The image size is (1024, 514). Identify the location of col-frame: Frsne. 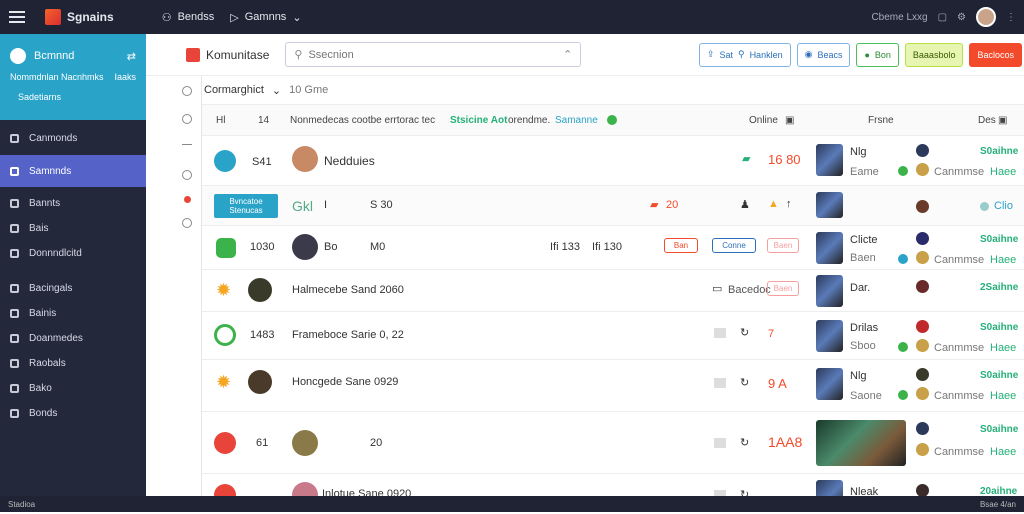
(881, 120).